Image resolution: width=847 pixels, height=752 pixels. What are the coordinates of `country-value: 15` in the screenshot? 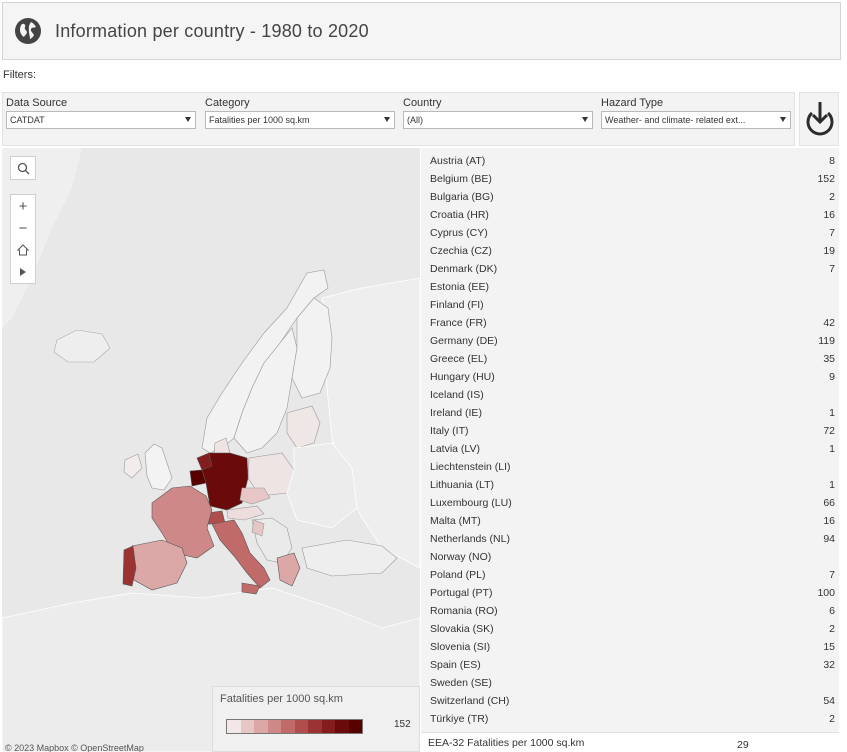 It's located at (829, 647).